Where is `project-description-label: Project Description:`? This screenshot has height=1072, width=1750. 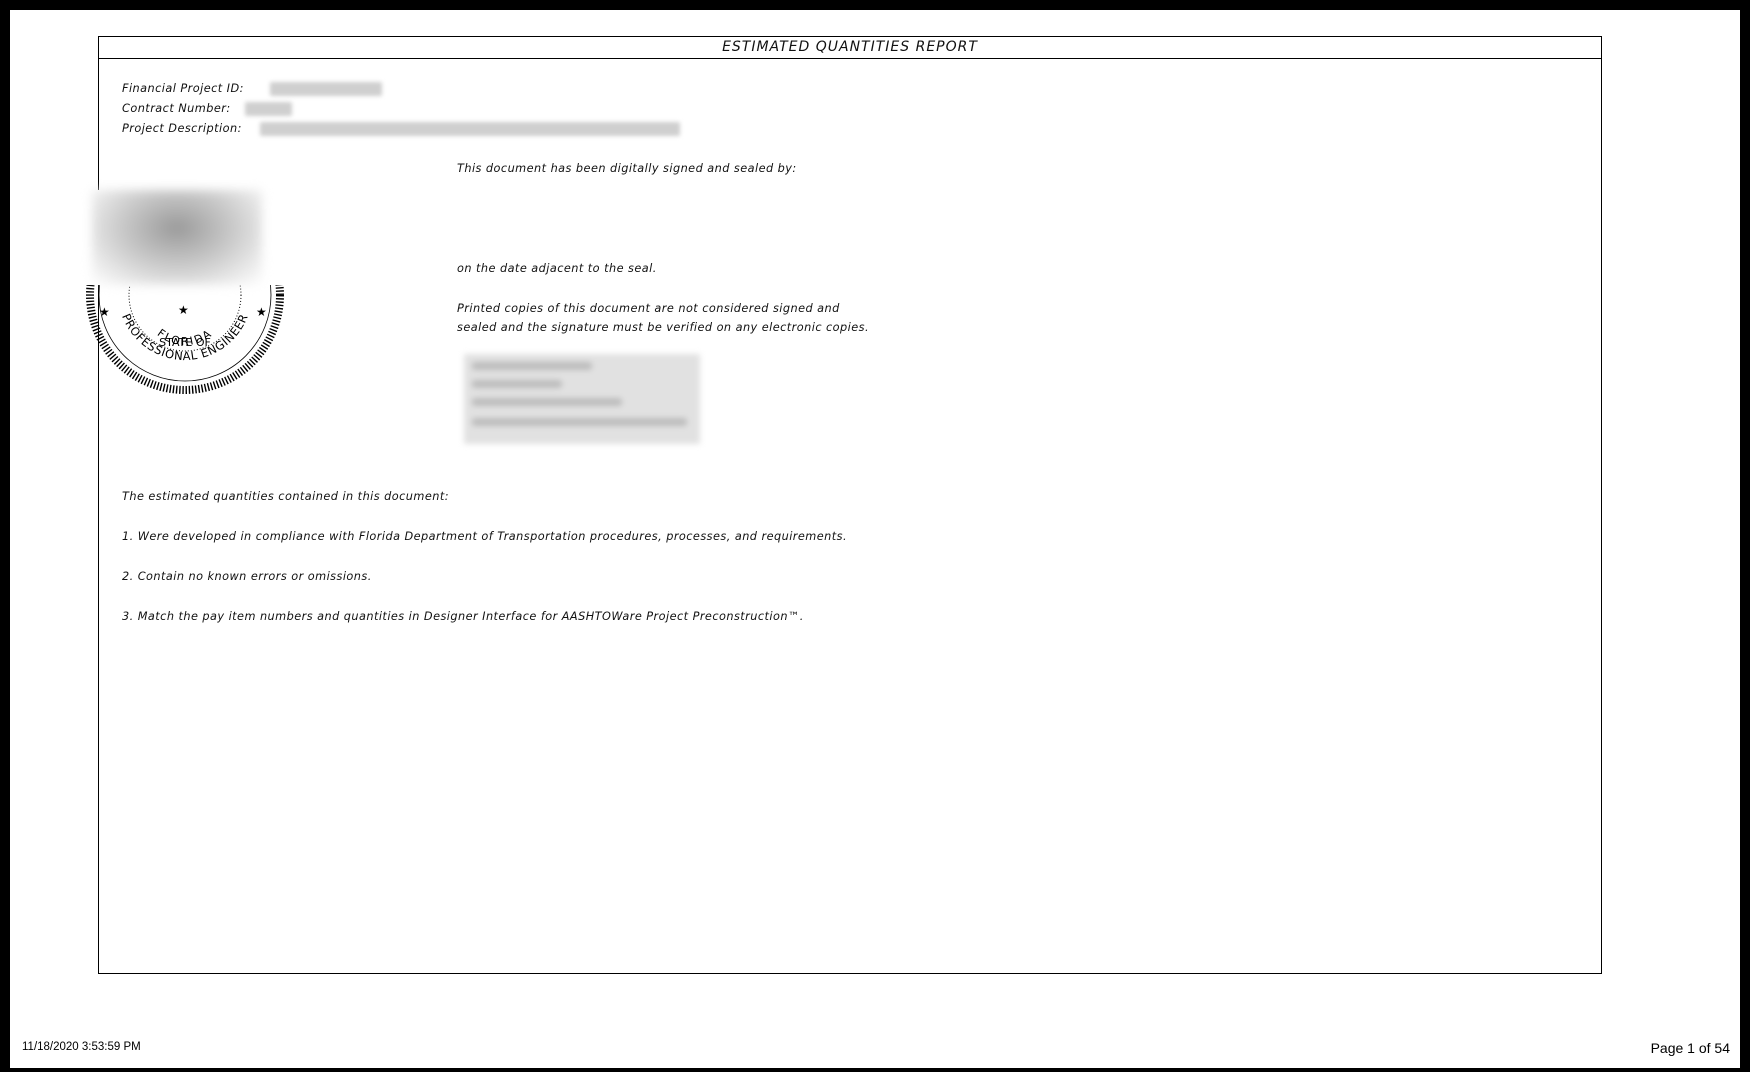 project-description-label: Project Description: is located at coordinates (182, 128).